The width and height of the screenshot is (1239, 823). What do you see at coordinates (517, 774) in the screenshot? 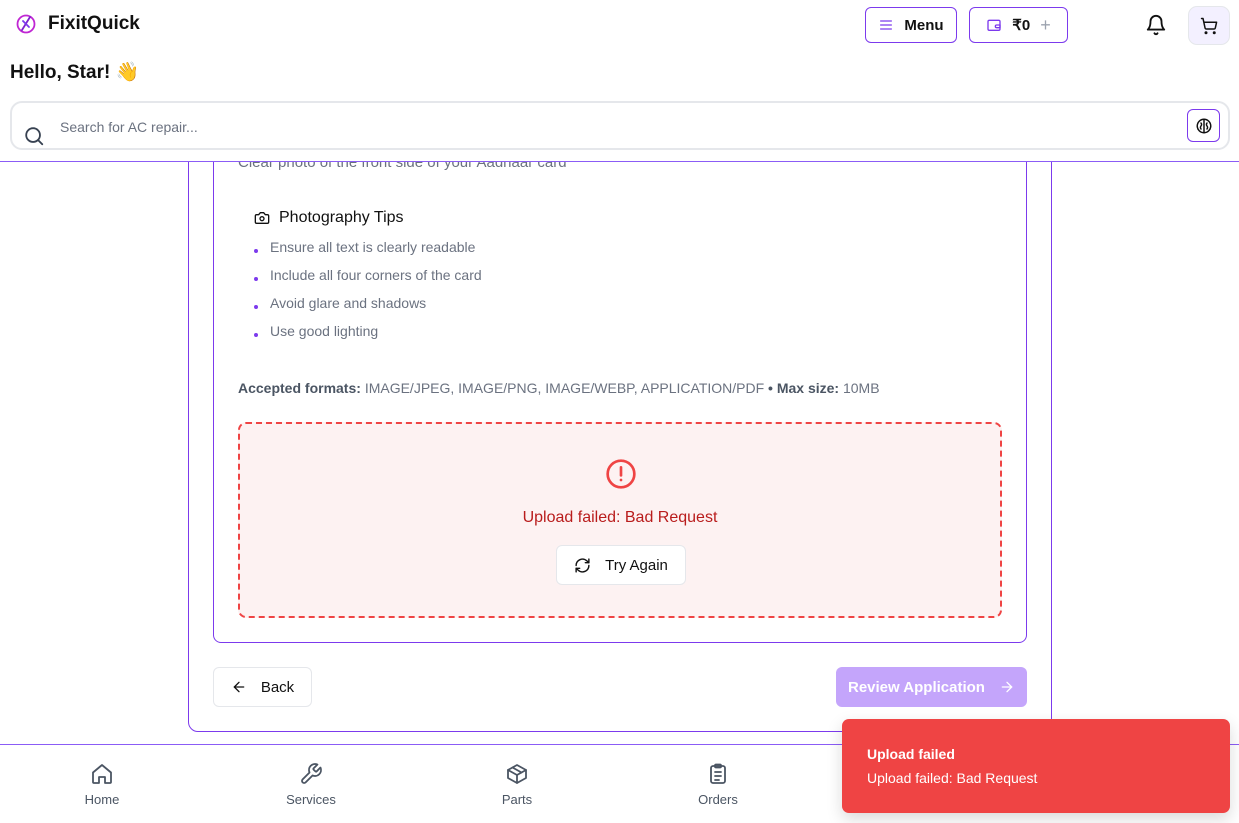
I see `package-icon` at bounding box center [517, 774].